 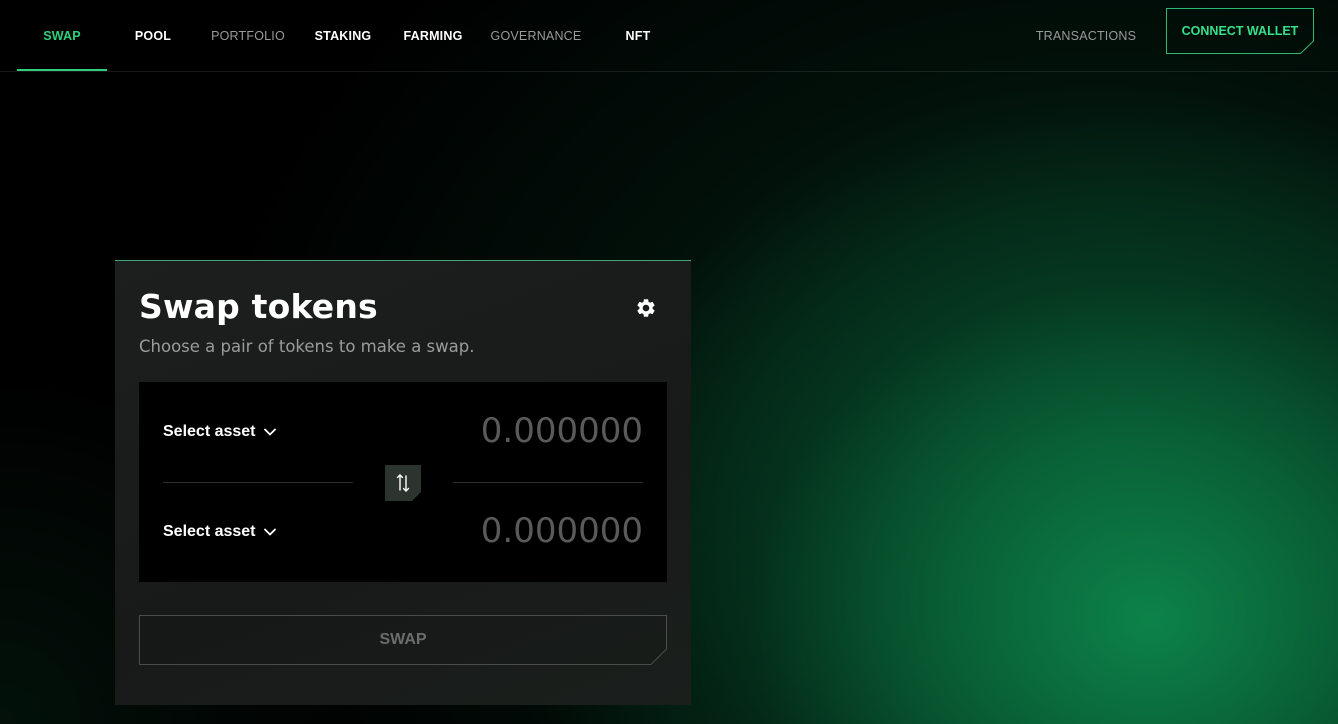 What do you see at coordinates (533, 531) in the screenshot?
I see `to-amount-input` at bounding box center [533, 531].